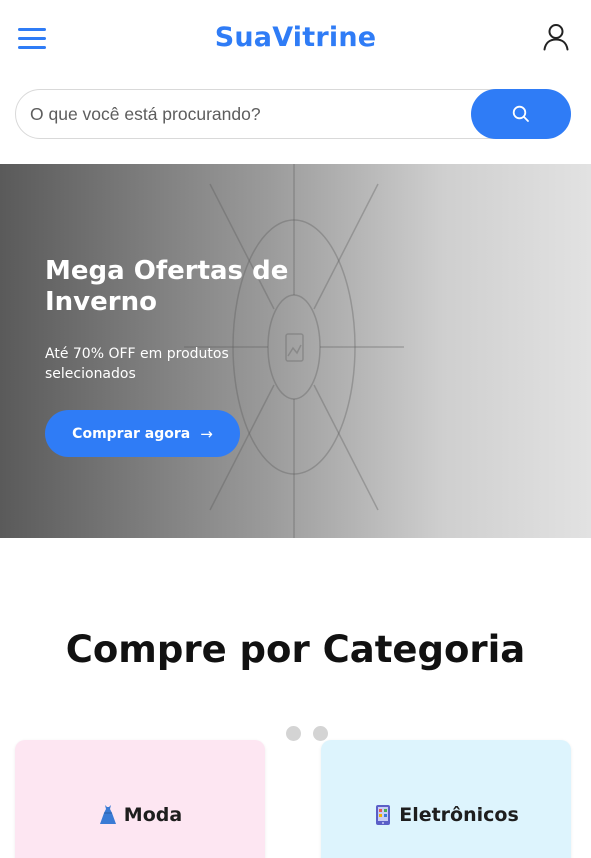 This screenshot has height=858, width=591. What do you see at coordinates (153, 815) in the screenshot?
I see `category-label: Moda` at bounding box center [153, 815].